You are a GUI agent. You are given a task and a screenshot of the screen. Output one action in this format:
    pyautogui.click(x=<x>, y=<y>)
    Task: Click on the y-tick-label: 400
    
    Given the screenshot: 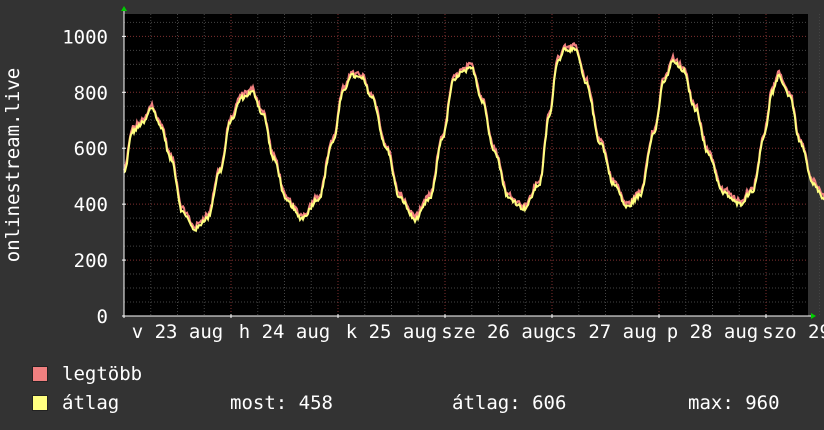 What is the action you would take?
    pyautogui.click(x=91, y=205)
    